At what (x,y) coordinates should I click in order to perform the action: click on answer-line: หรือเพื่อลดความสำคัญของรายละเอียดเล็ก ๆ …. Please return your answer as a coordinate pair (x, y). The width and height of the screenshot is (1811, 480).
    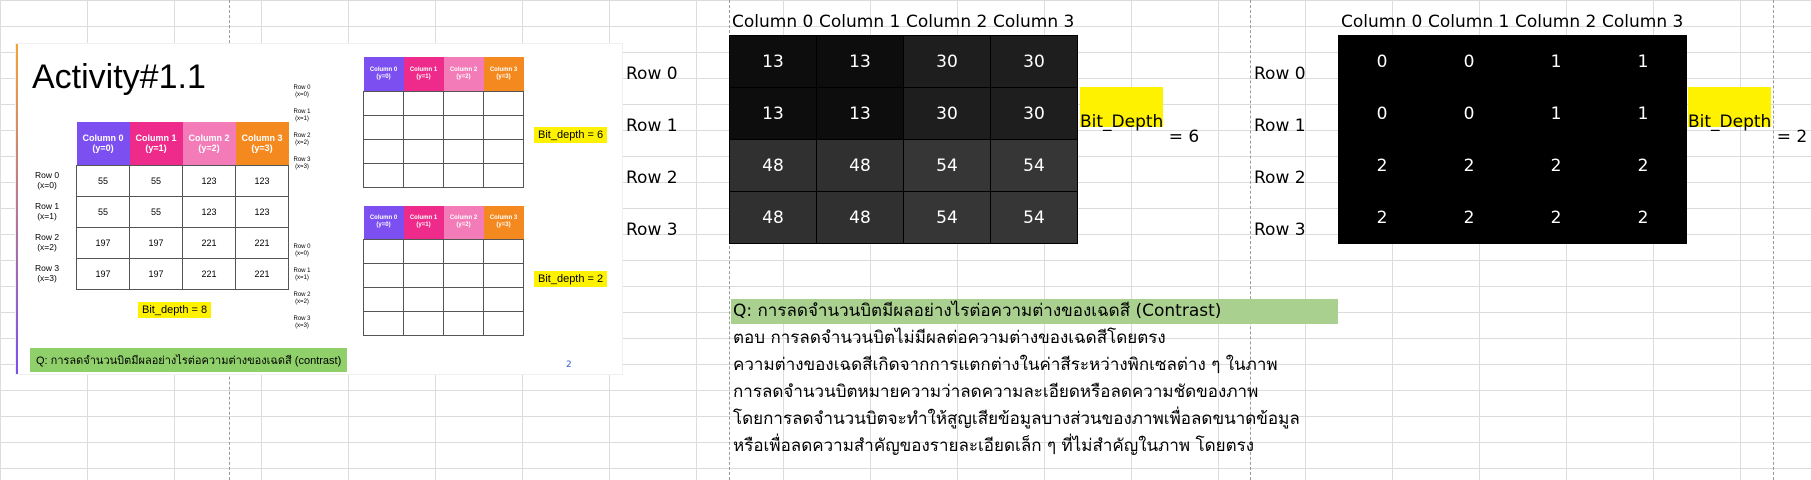
    Looking at the image, I should click on (993, 446).